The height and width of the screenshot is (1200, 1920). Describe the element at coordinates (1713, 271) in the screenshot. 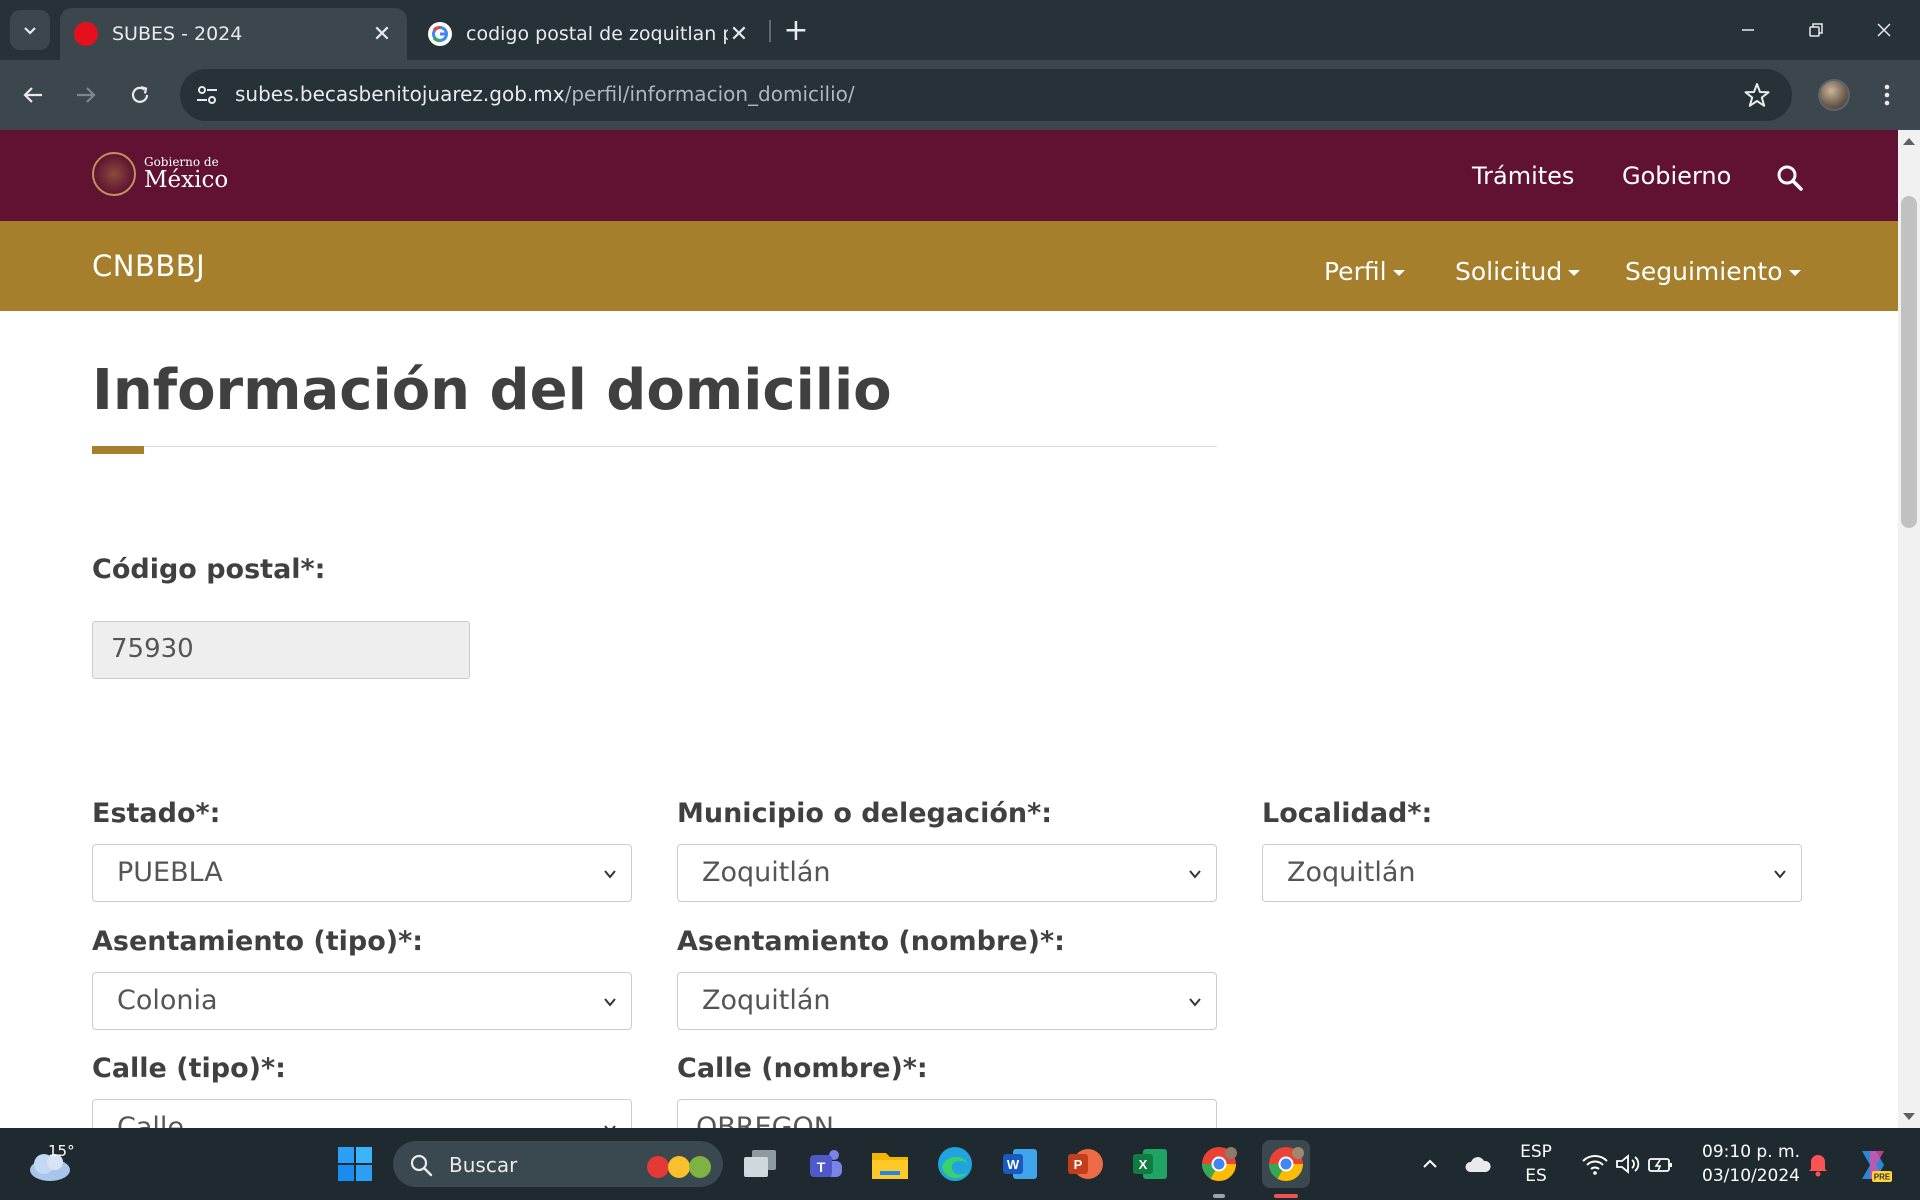

I see `menu-seguimiento: Seguimiento` at that location.